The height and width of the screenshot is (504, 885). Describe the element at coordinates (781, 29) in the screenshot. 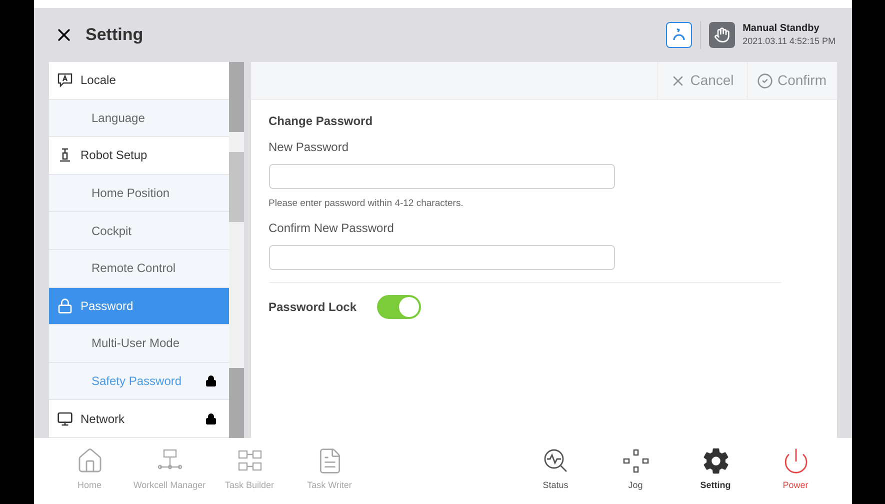

I see `robot-status: Manual Standby` at that location.